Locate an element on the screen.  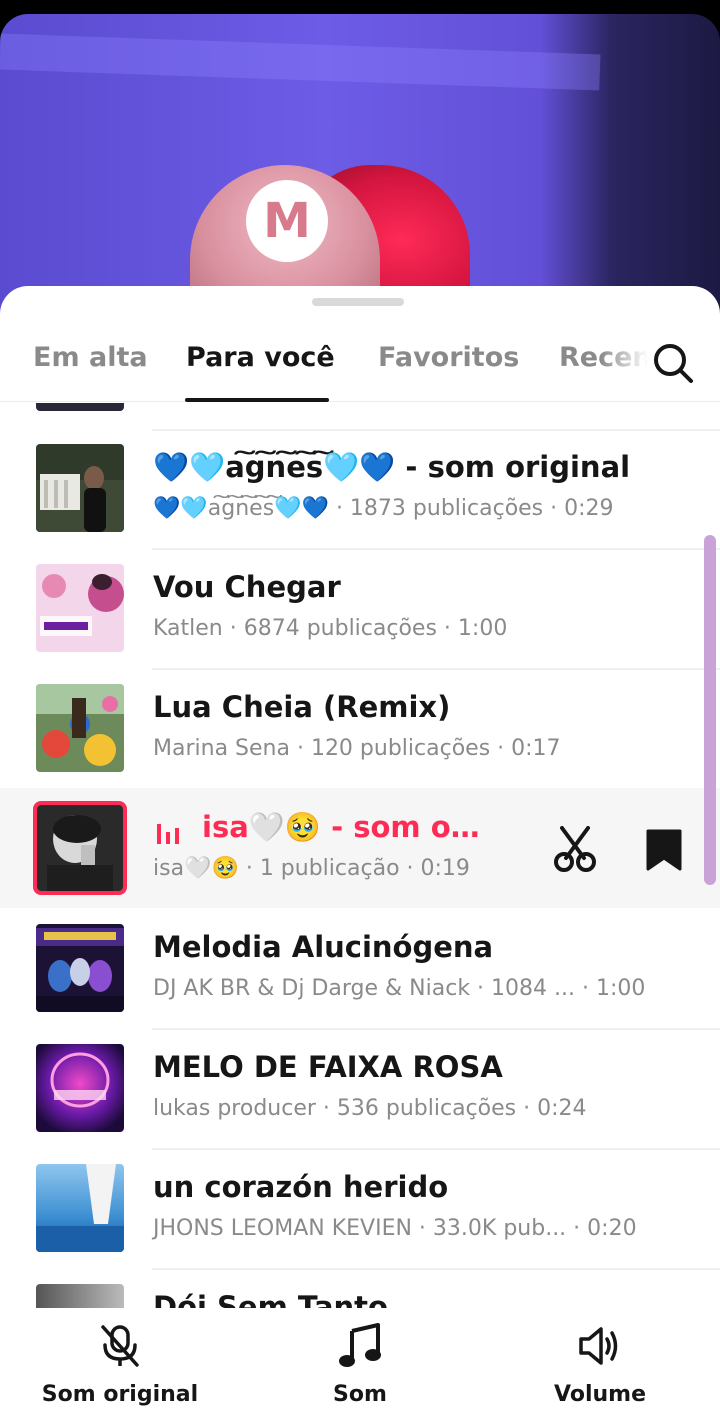
sound-tabs: Em alta Para você Favoritos Recen is located at coordinates (360, 364).